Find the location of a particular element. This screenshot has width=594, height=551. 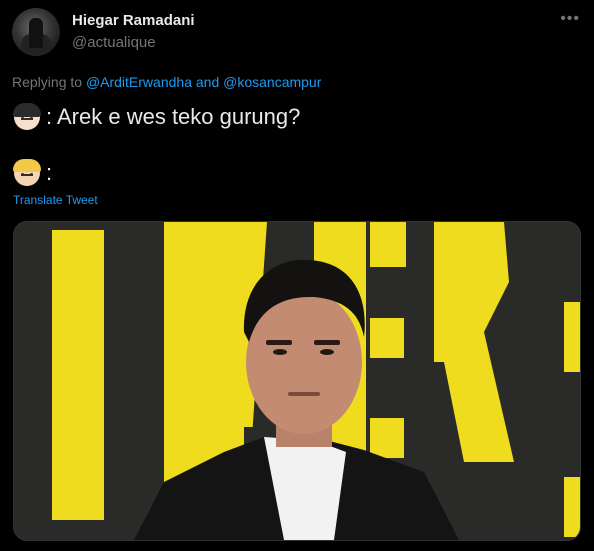

line1-text: : Arek e wes teko gurung? is located at coordinates (173, 116).